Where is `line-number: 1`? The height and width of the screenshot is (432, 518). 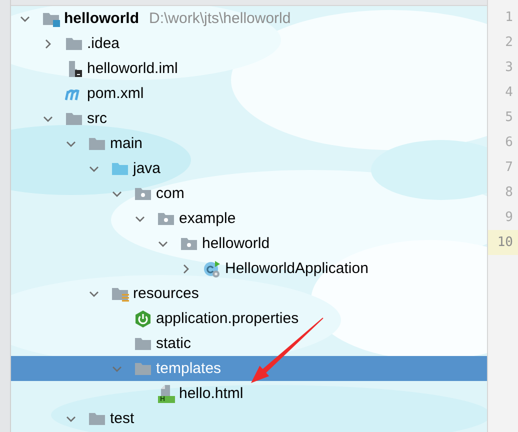
line-number: 1 is located at coordinates (509, 18).